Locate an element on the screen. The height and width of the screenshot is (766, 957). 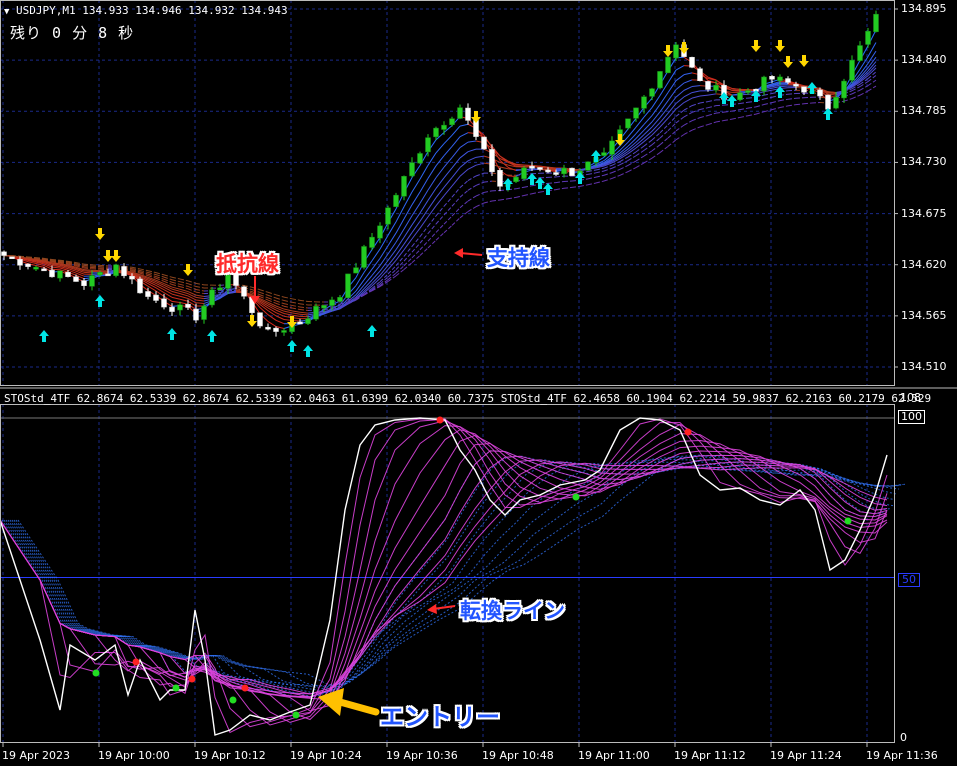
down-arrow-icon is located at coordinates (684, 48).